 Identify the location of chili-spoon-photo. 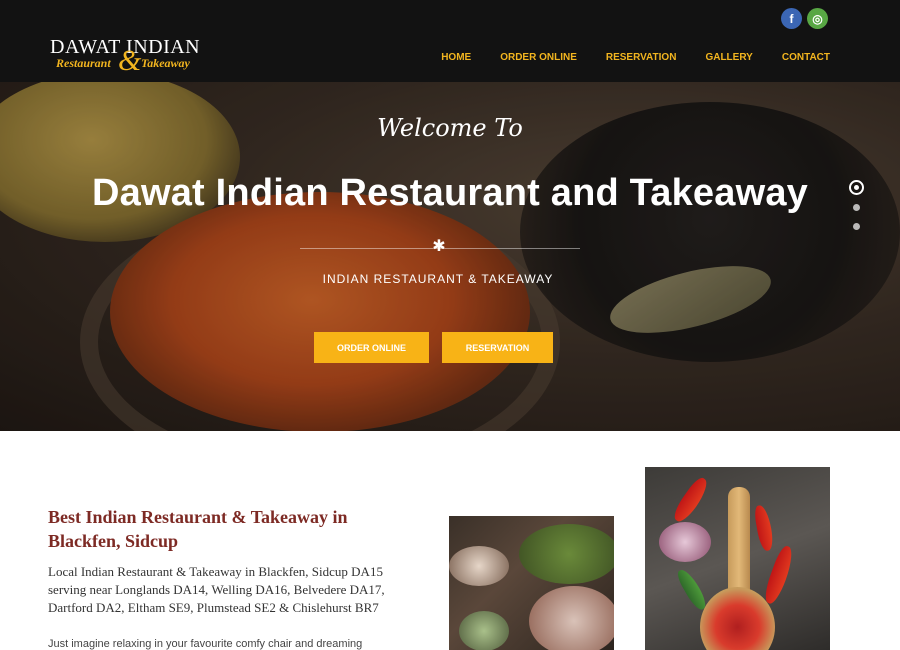
(737, 558).